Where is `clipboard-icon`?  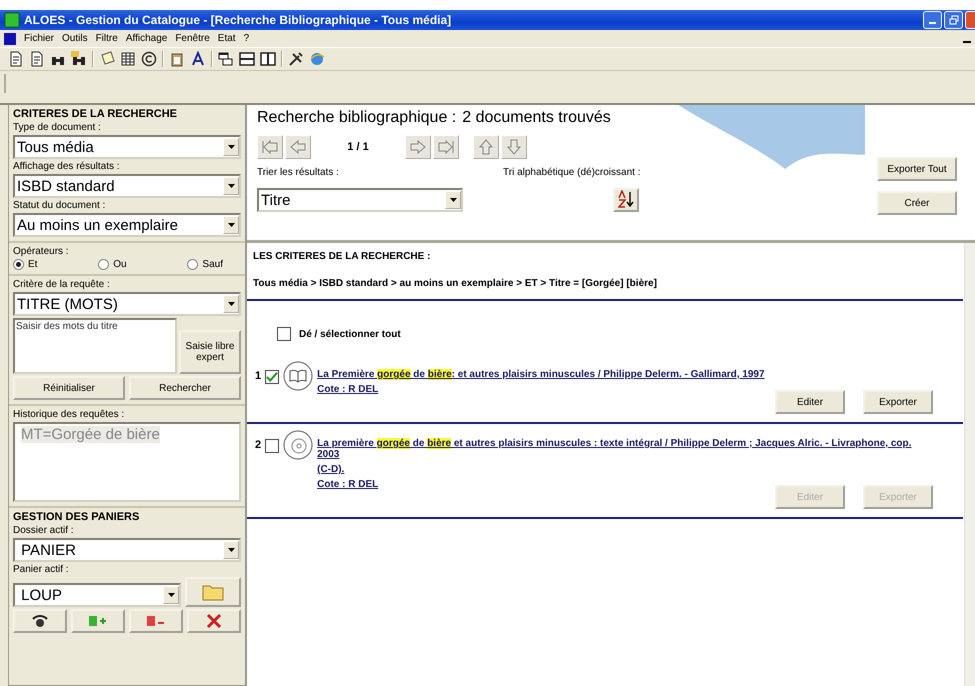 clipboard-icon is located at coordinates (177, 59).